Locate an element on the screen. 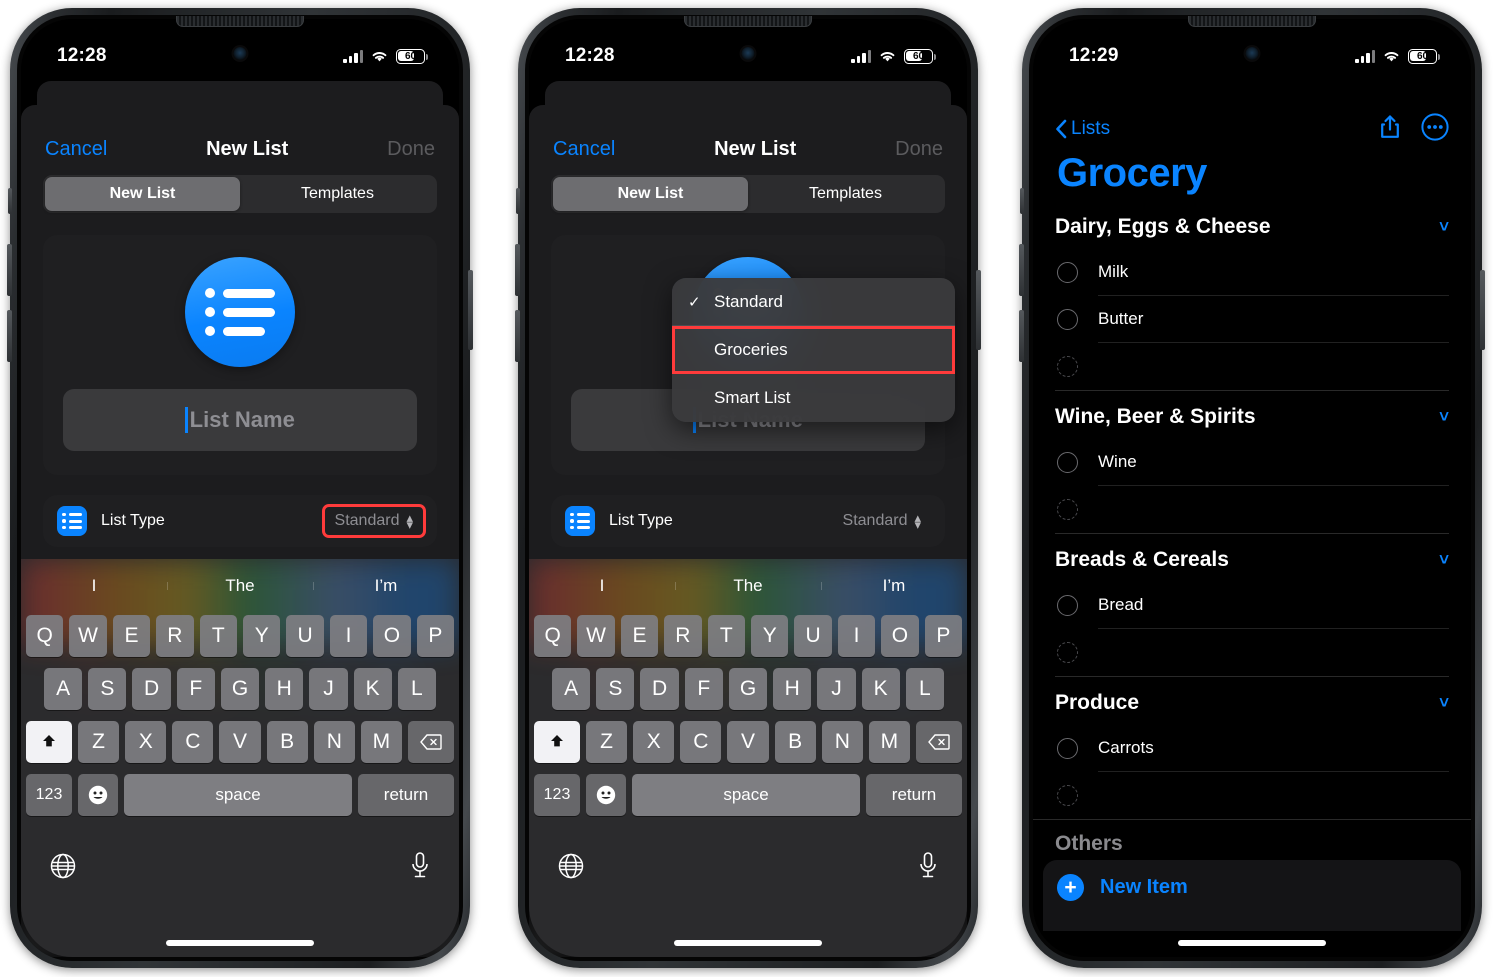  new-item-button: + New Item is located at coordinates (1252, 887).